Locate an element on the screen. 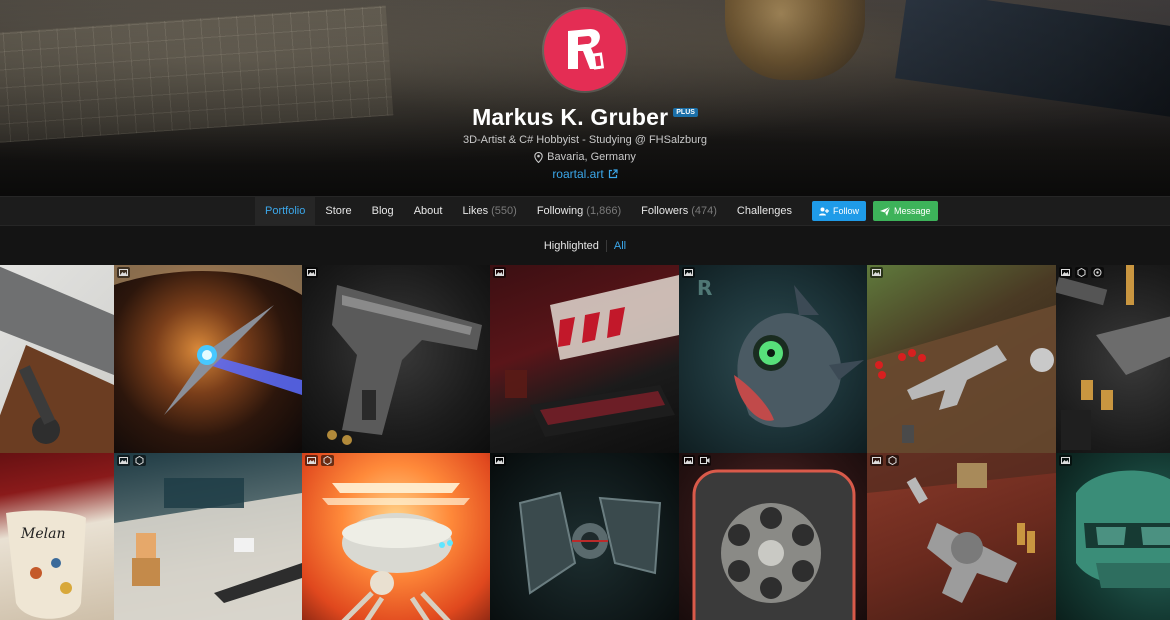  tab-about: About is located at coordinates (428, 211).